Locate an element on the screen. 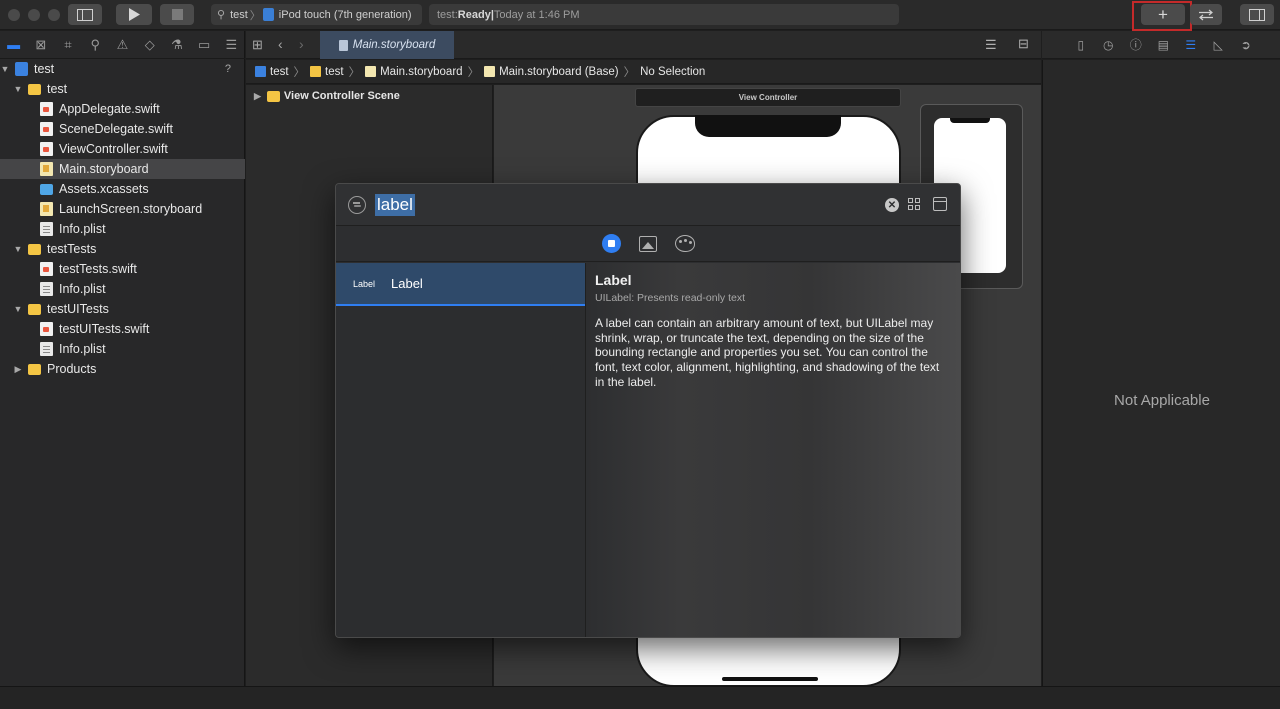 This screenshot has width=1280, height=709. breakpoint-navigator-tab: ▭ is located at coordinates (204, 45).